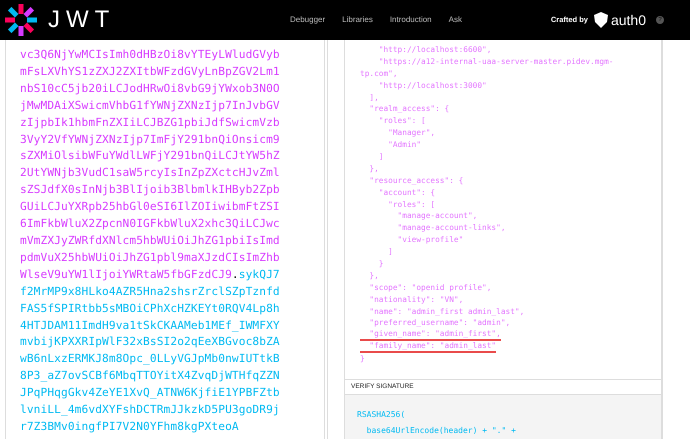 The image size is (690, 439). What do you see at coordinates (411, 20) in the screenshot?
I see `nav-link: Introduction` at bounding box center [411, 20].